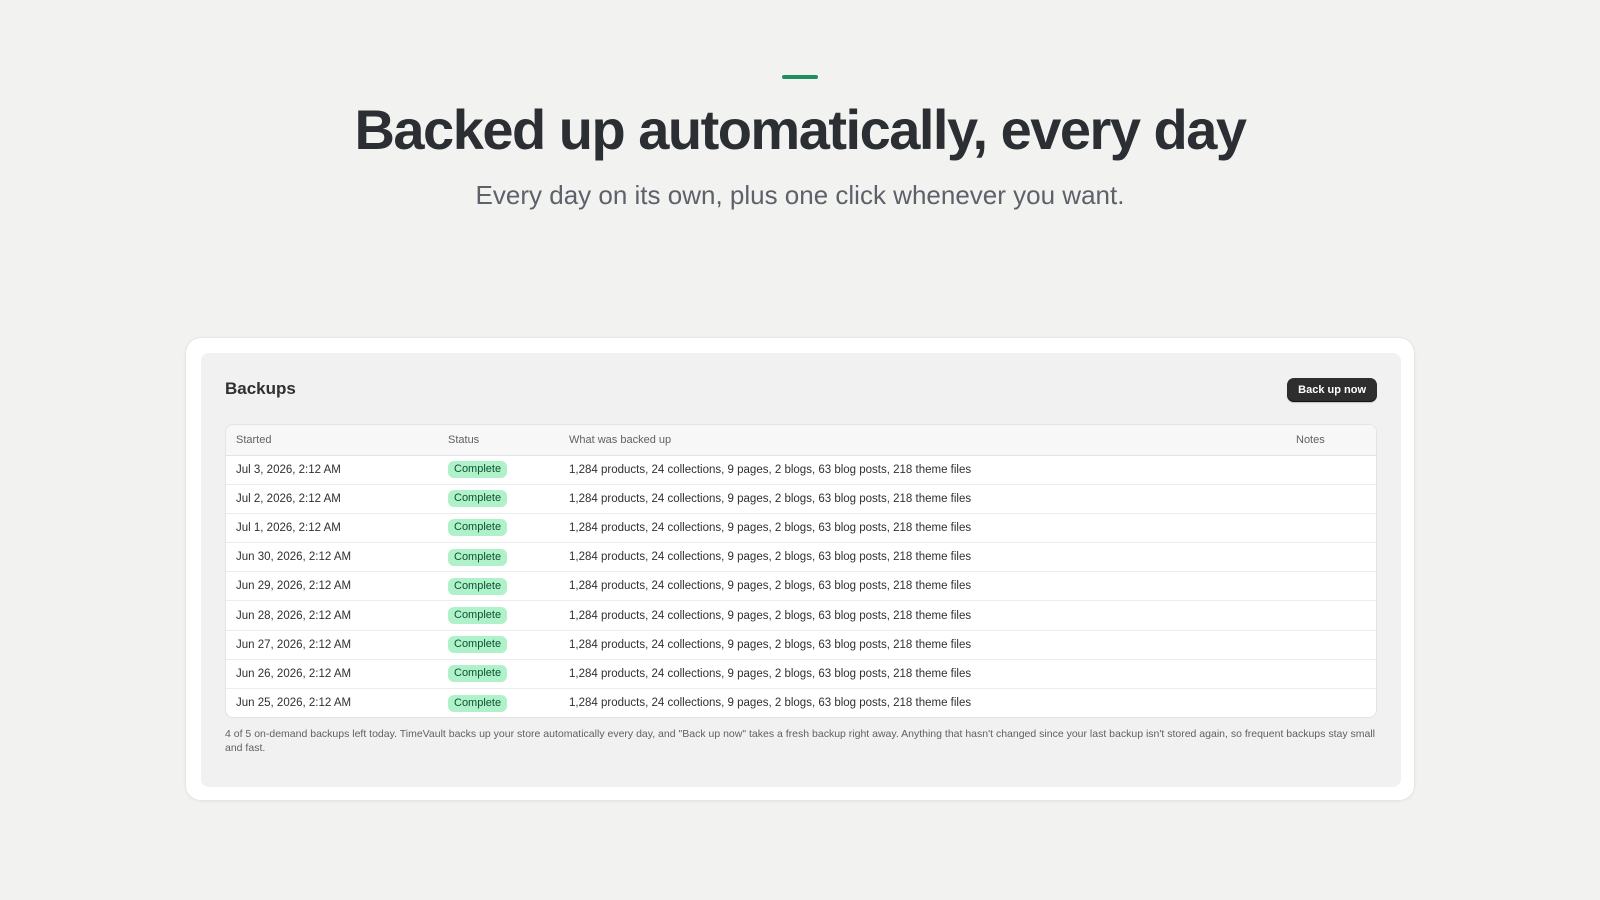 The height and width of the screenshot is (900, 1600). What do you see at coordinates (337, 499) in the screenshot?
I see `cell-started: Jul 2, 2026, 2:12 AM` at bounding box center [337, 499].